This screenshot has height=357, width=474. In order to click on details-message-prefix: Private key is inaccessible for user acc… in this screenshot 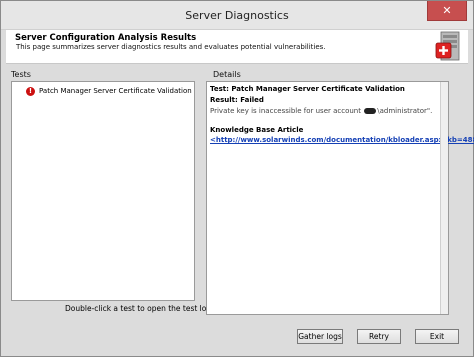, I will do `click(285, 111)`.